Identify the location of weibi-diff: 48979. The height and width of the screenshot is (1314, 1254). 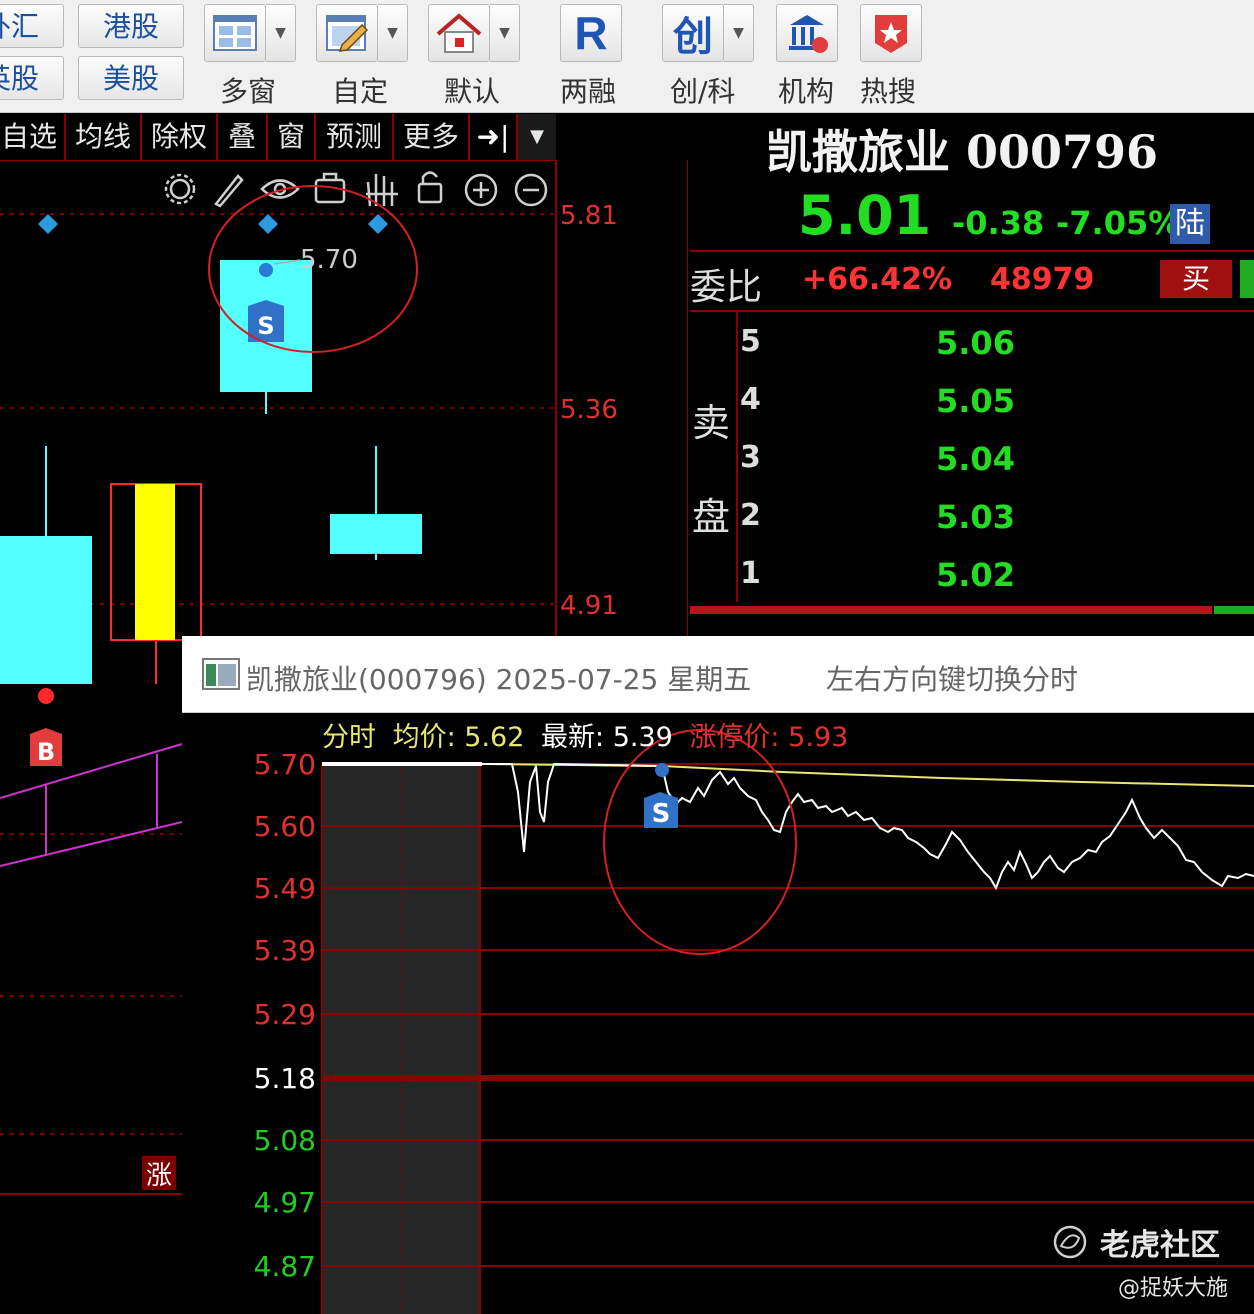
(1042, 279).